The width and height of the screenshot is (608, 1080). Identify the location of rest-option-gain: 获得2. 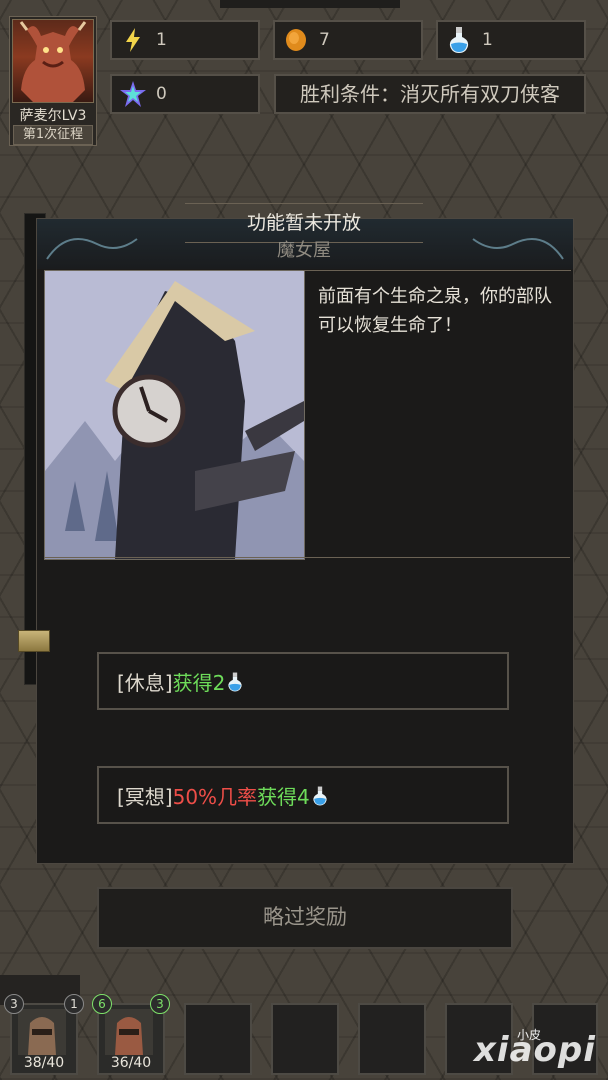
(199, 683).